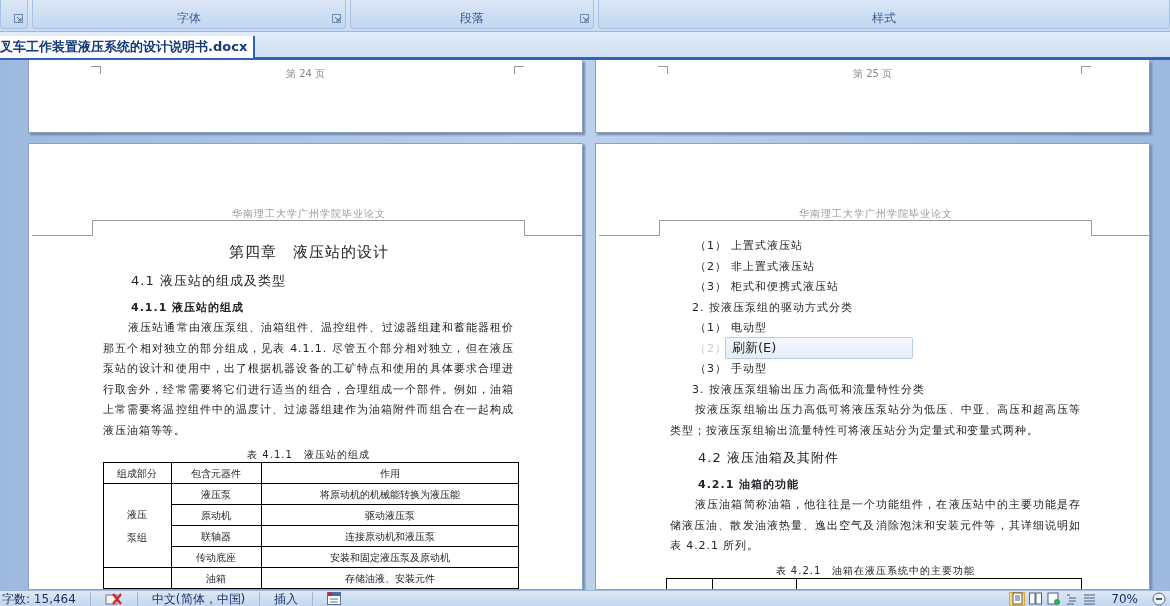 The image size is (1170, 606). Describe the element at coordinates (768, 458) in the screenshot. I see `section-heading: 4.2 液压油箱及其附件` at that location.